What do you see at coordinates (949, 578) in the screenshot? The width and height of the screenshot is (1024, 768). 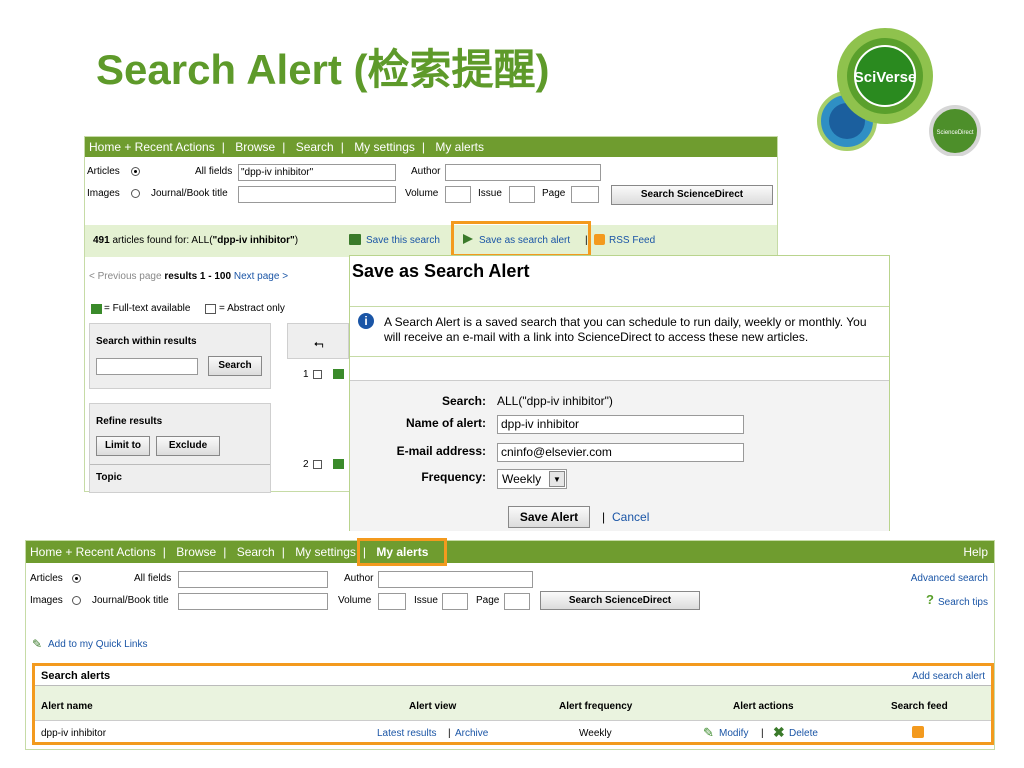 I see `advanced-search-link: Advanced search` at bounding box center [949, 578].